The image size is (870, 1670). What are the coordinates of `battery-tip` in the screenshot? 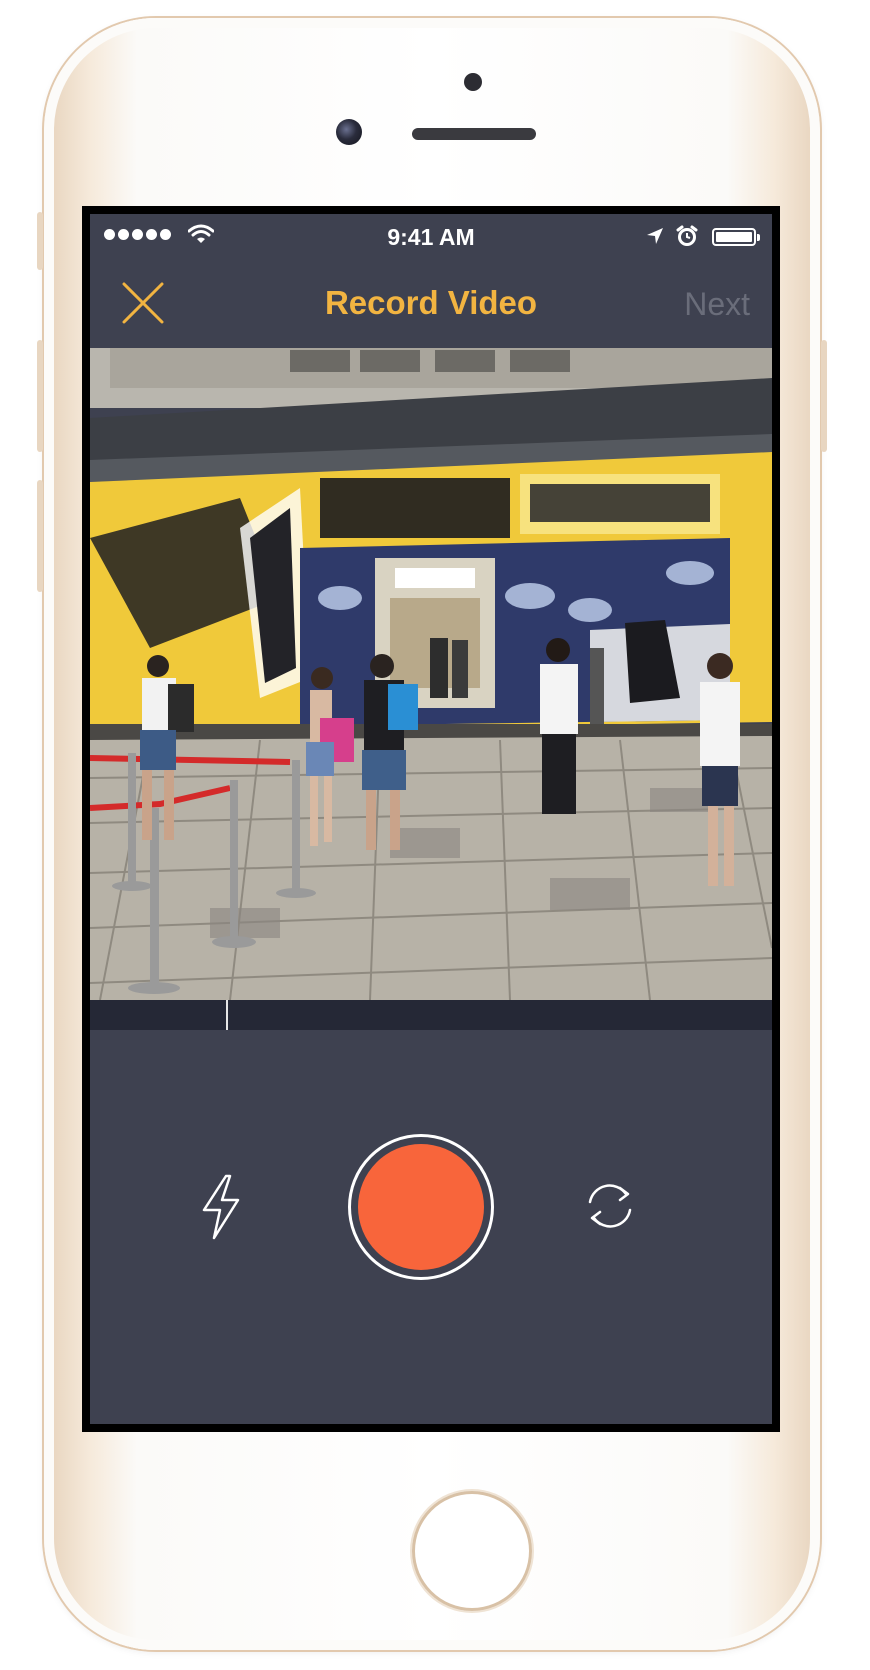 It's located at (758, 237).